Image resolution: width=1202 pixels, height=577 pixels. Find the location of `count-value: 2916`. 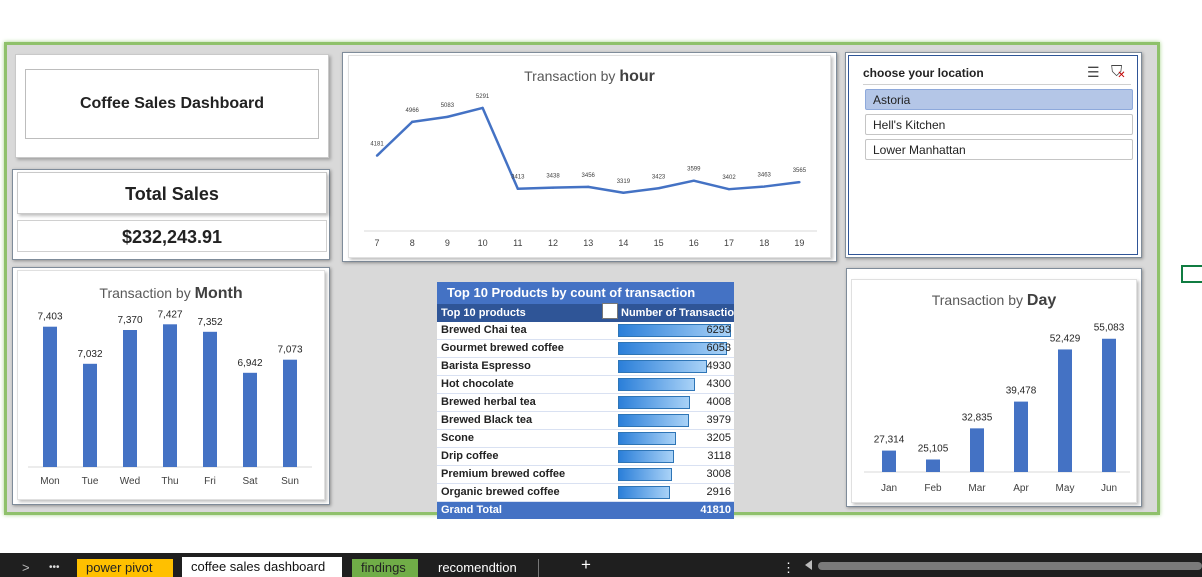

count-value: 2916 is located at coordinates (718, 492).